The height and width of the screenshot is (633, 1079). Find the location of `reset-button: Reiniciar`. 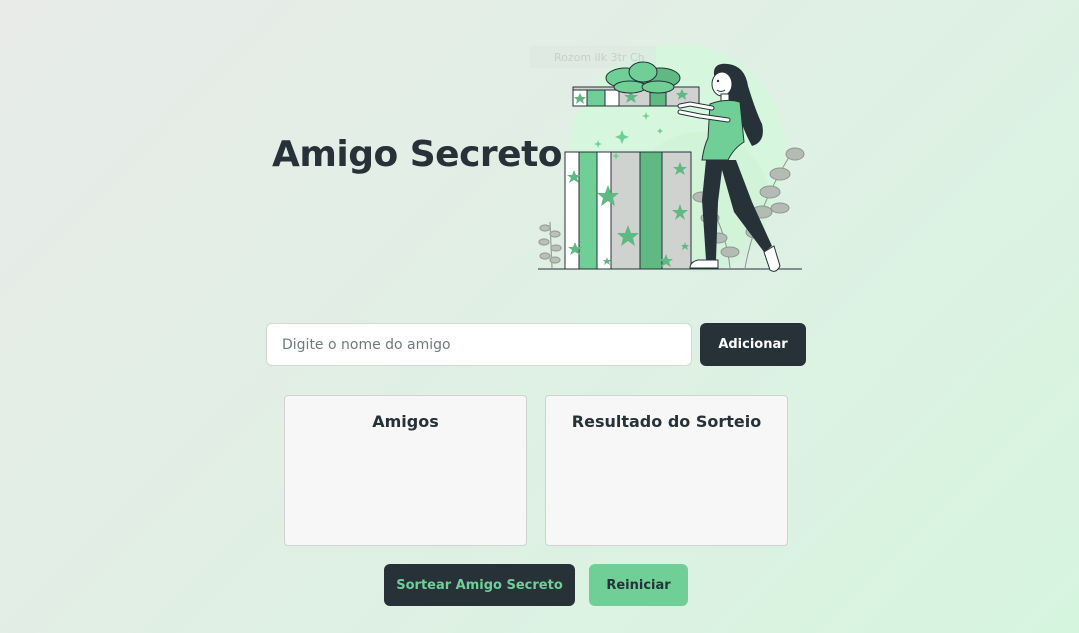

reset-button: Reiniciar is located at coordinates (638, 585).